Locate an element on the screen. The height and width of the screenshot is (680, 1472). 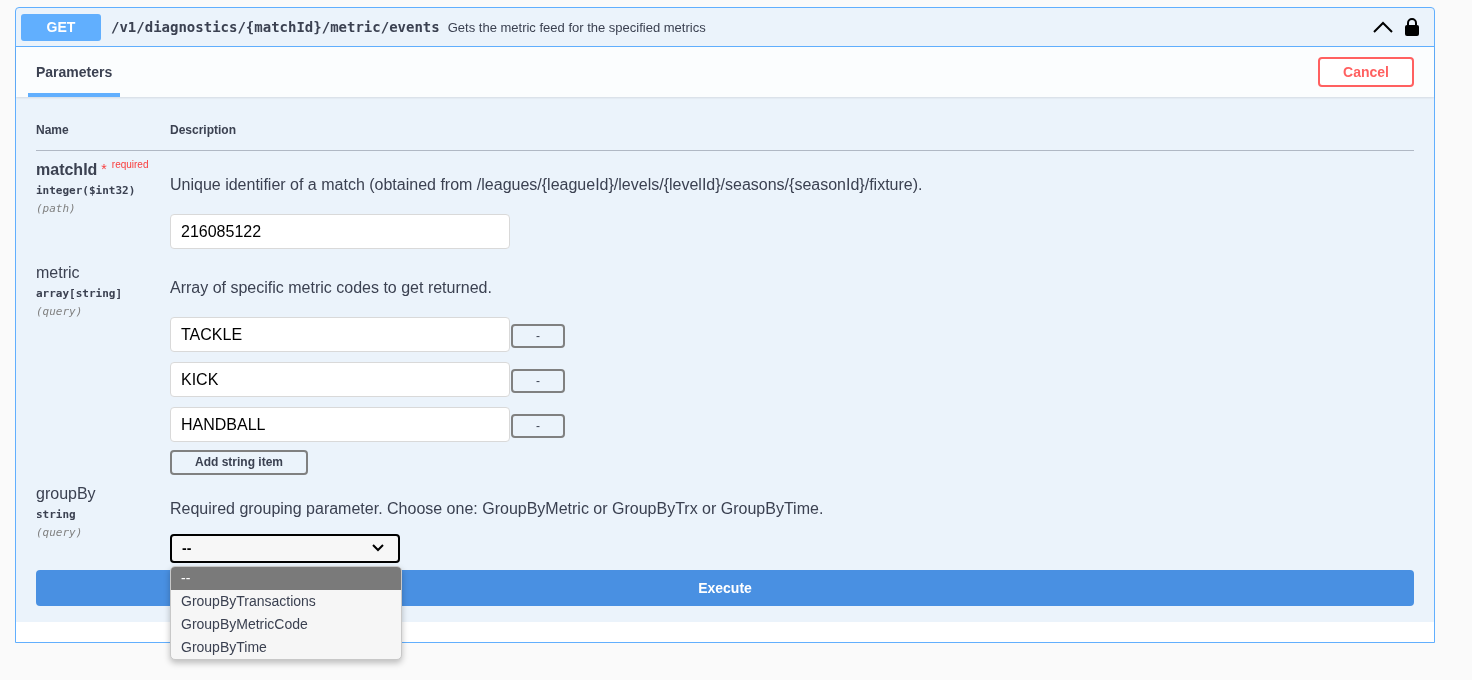
parameter-name: matchId is located at coordinates (67, 170).